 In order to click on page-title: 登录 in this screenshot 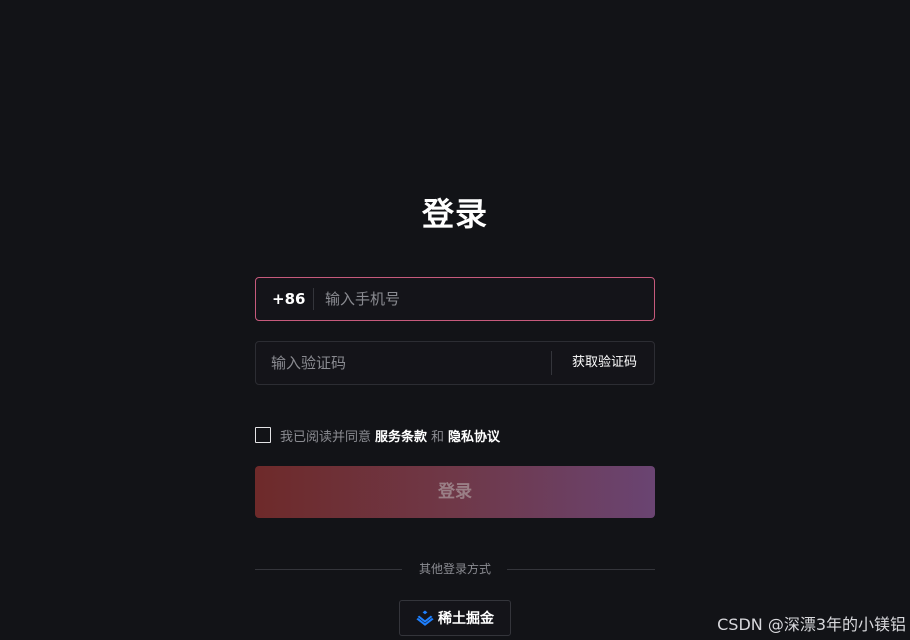, I will do `click(454, 214)`.